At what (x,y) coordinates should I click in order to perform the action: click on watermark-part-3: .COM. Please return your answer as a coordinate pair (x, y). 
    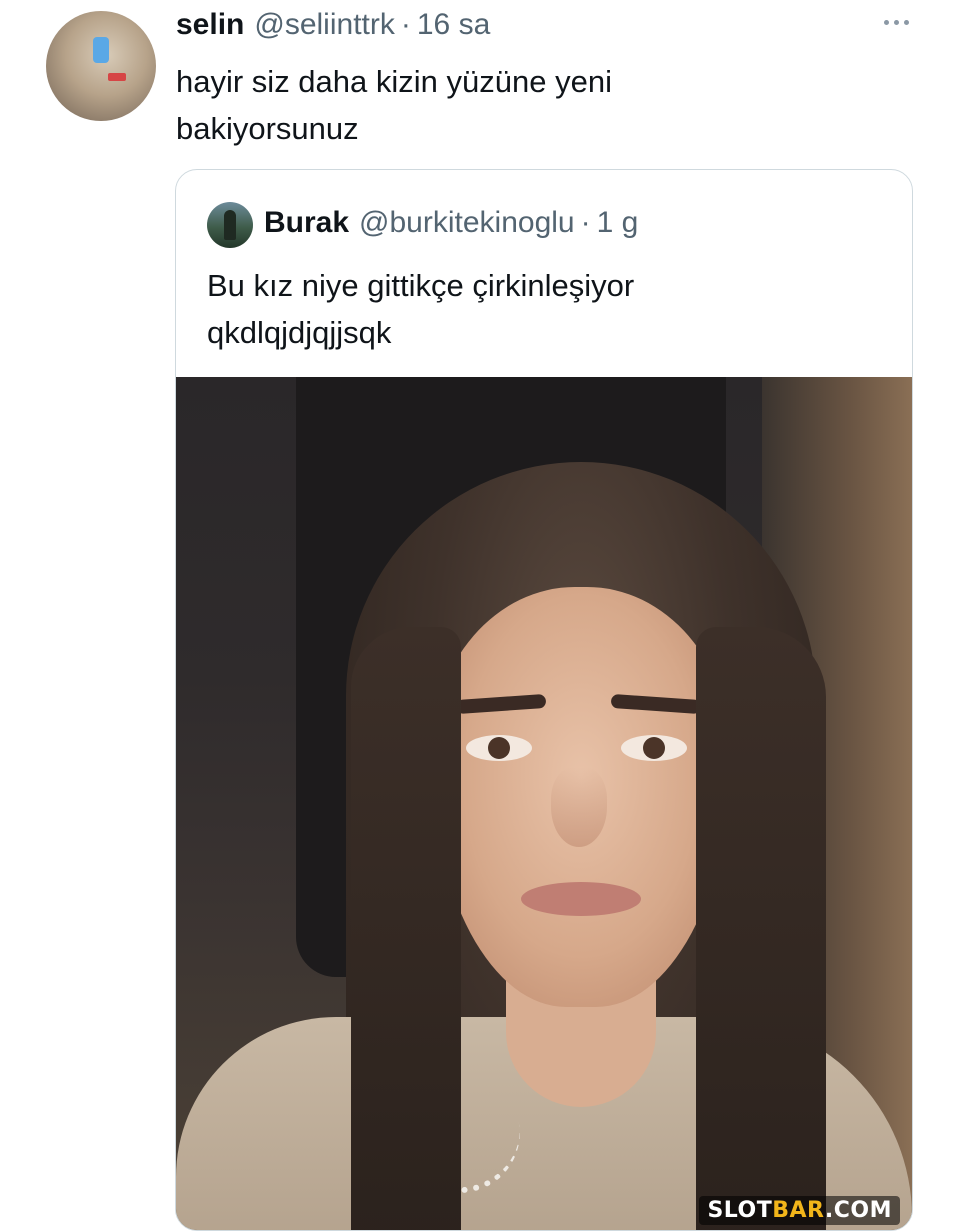
    Looking at the image, I should click on (858, 1210).